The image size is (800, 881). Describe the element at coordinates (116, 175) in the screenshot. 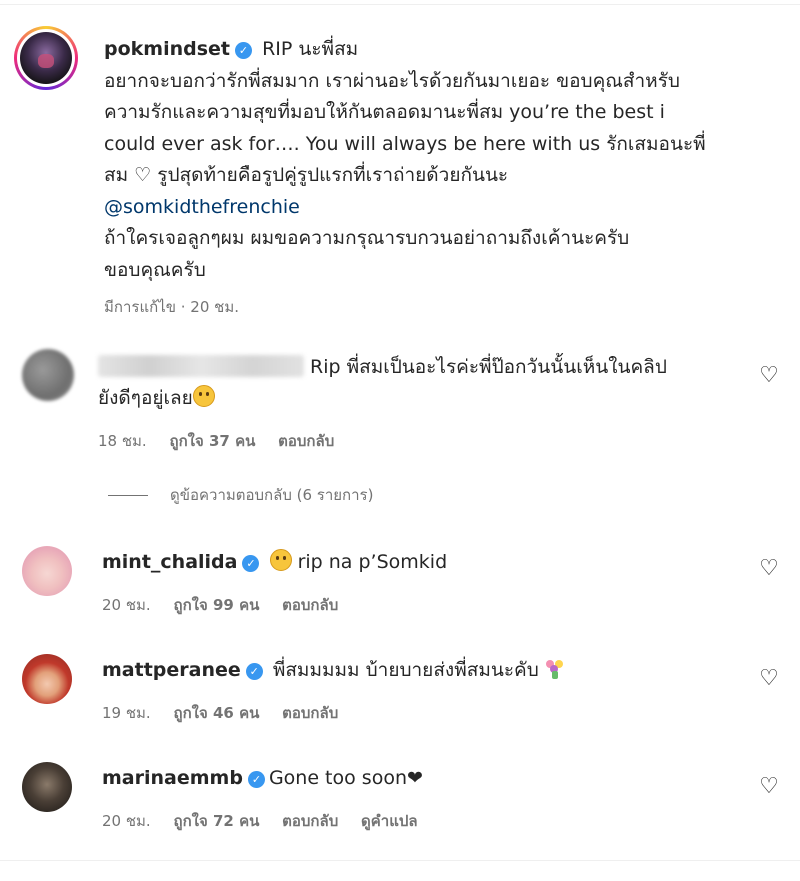

I see `caption-line-4: สม` at that location.